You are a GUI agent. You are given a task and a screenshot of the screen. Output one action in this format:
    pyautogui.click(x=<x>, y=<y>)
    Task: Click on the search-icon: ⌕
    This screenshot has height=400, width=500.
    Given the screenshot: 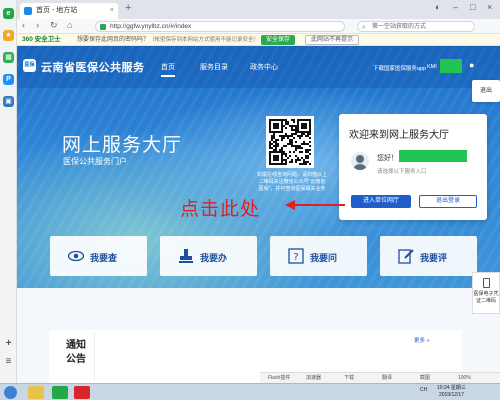 What is the action you would take?
    pyautogui.click(x=364, y=27)
    